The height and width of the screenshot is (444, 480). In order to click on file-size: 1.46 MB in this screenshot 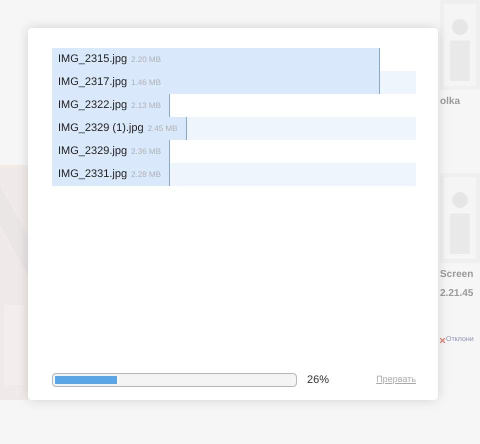, I will do `click(146, 82)`.